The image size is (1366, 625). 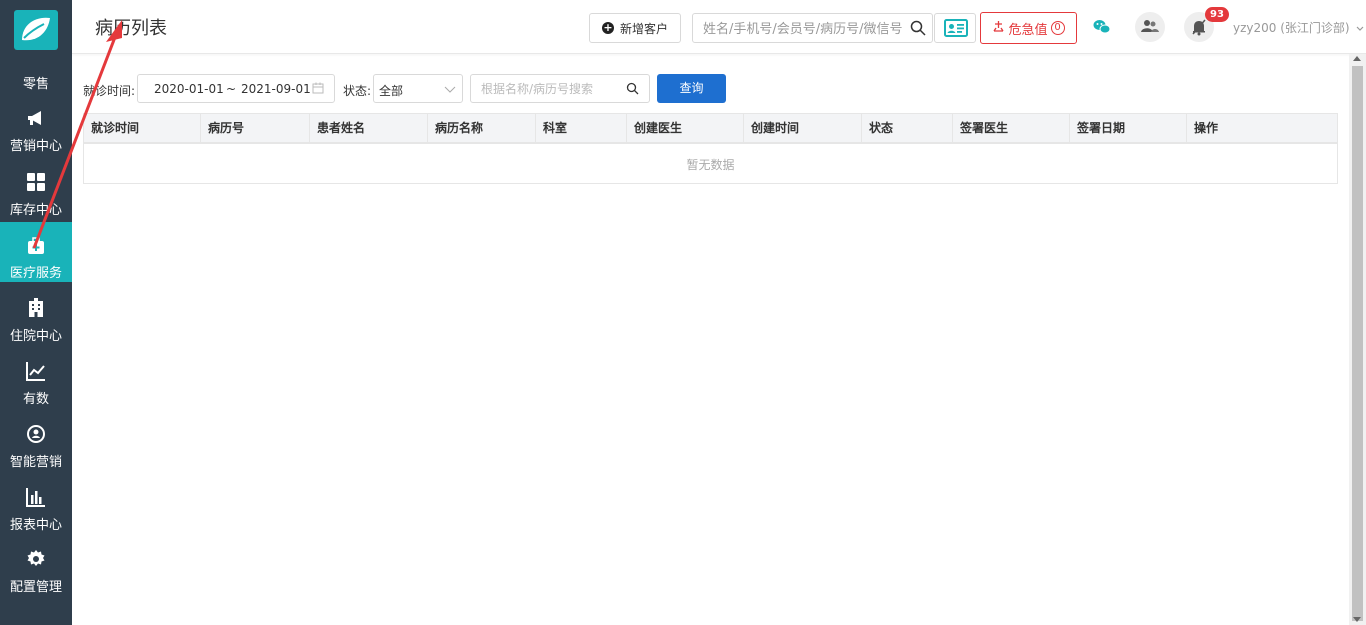 What do you see at coordinates (685, 128) in the screenshot?
I see `column-header: 创建医生` at bounding box center [685, 128].